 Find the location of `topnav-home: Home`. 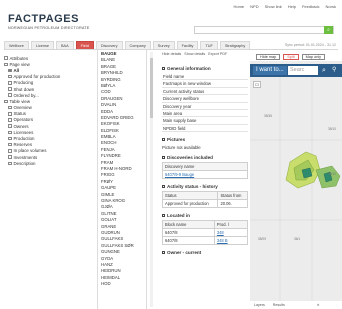

topnav-home: Home is located at coordinates (238, 6).